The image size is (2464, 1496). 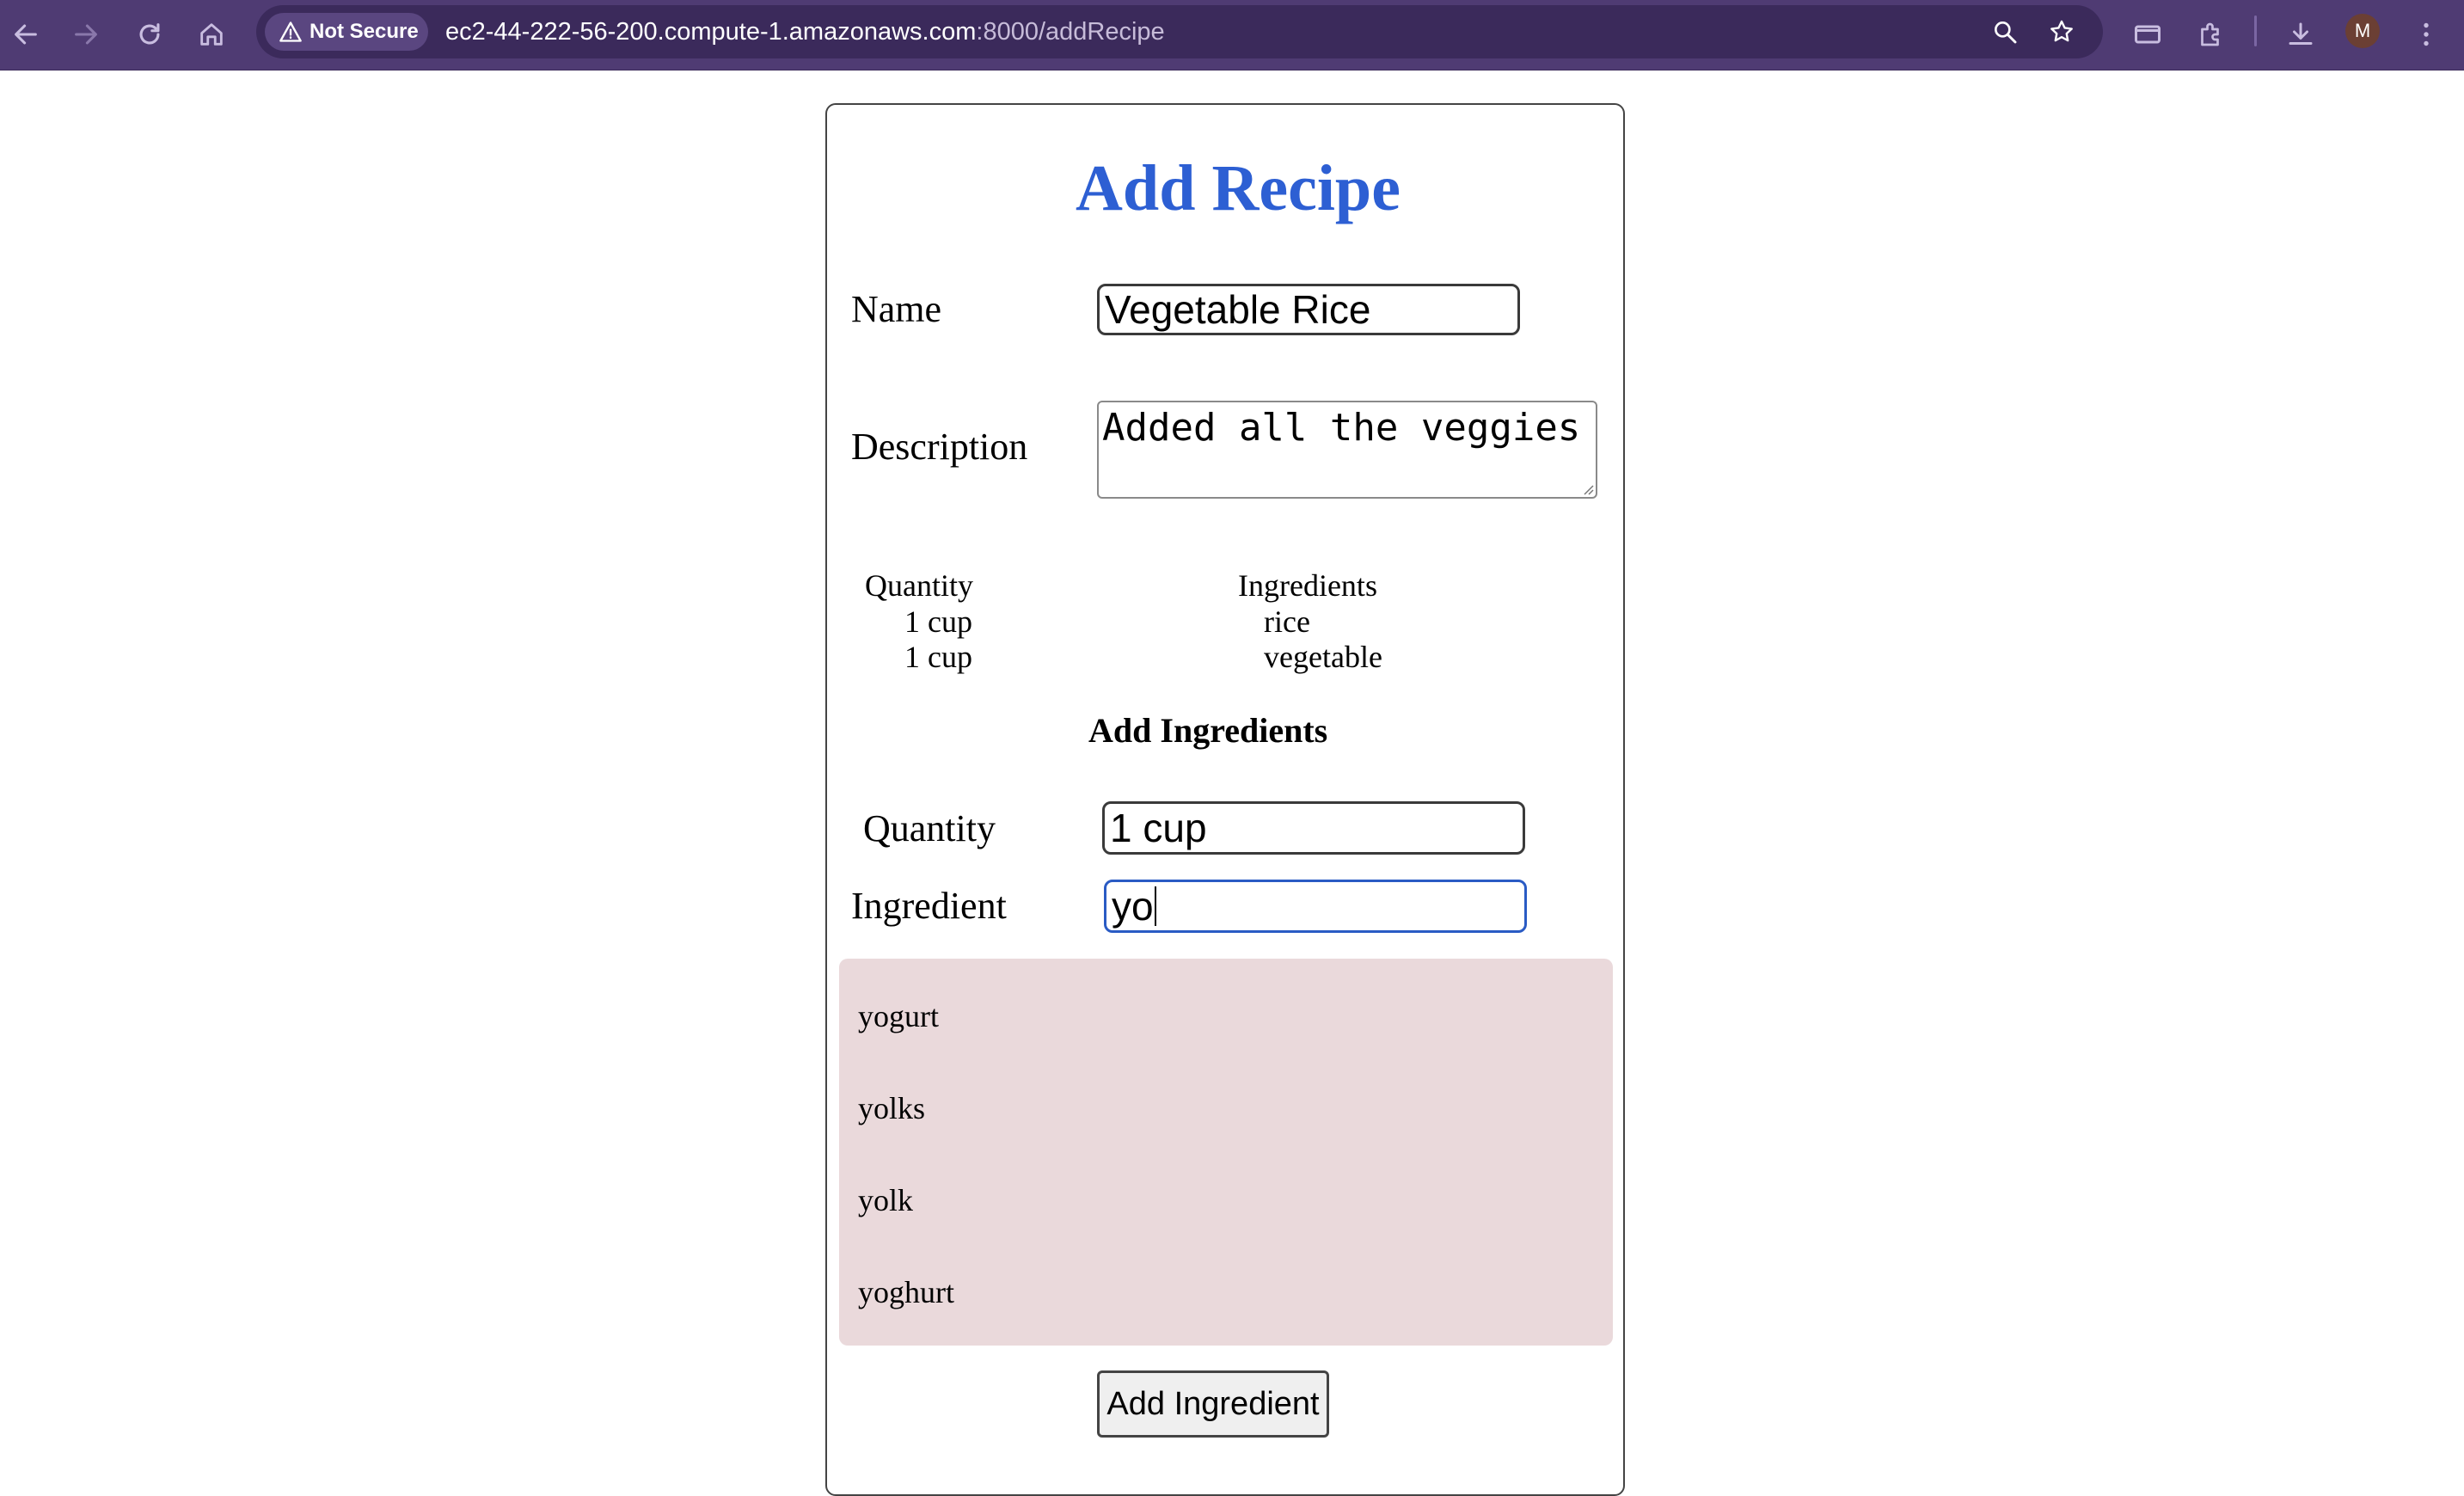 I want to click on quantity-input-value: 1 cup, so click(x=1158, y=828).